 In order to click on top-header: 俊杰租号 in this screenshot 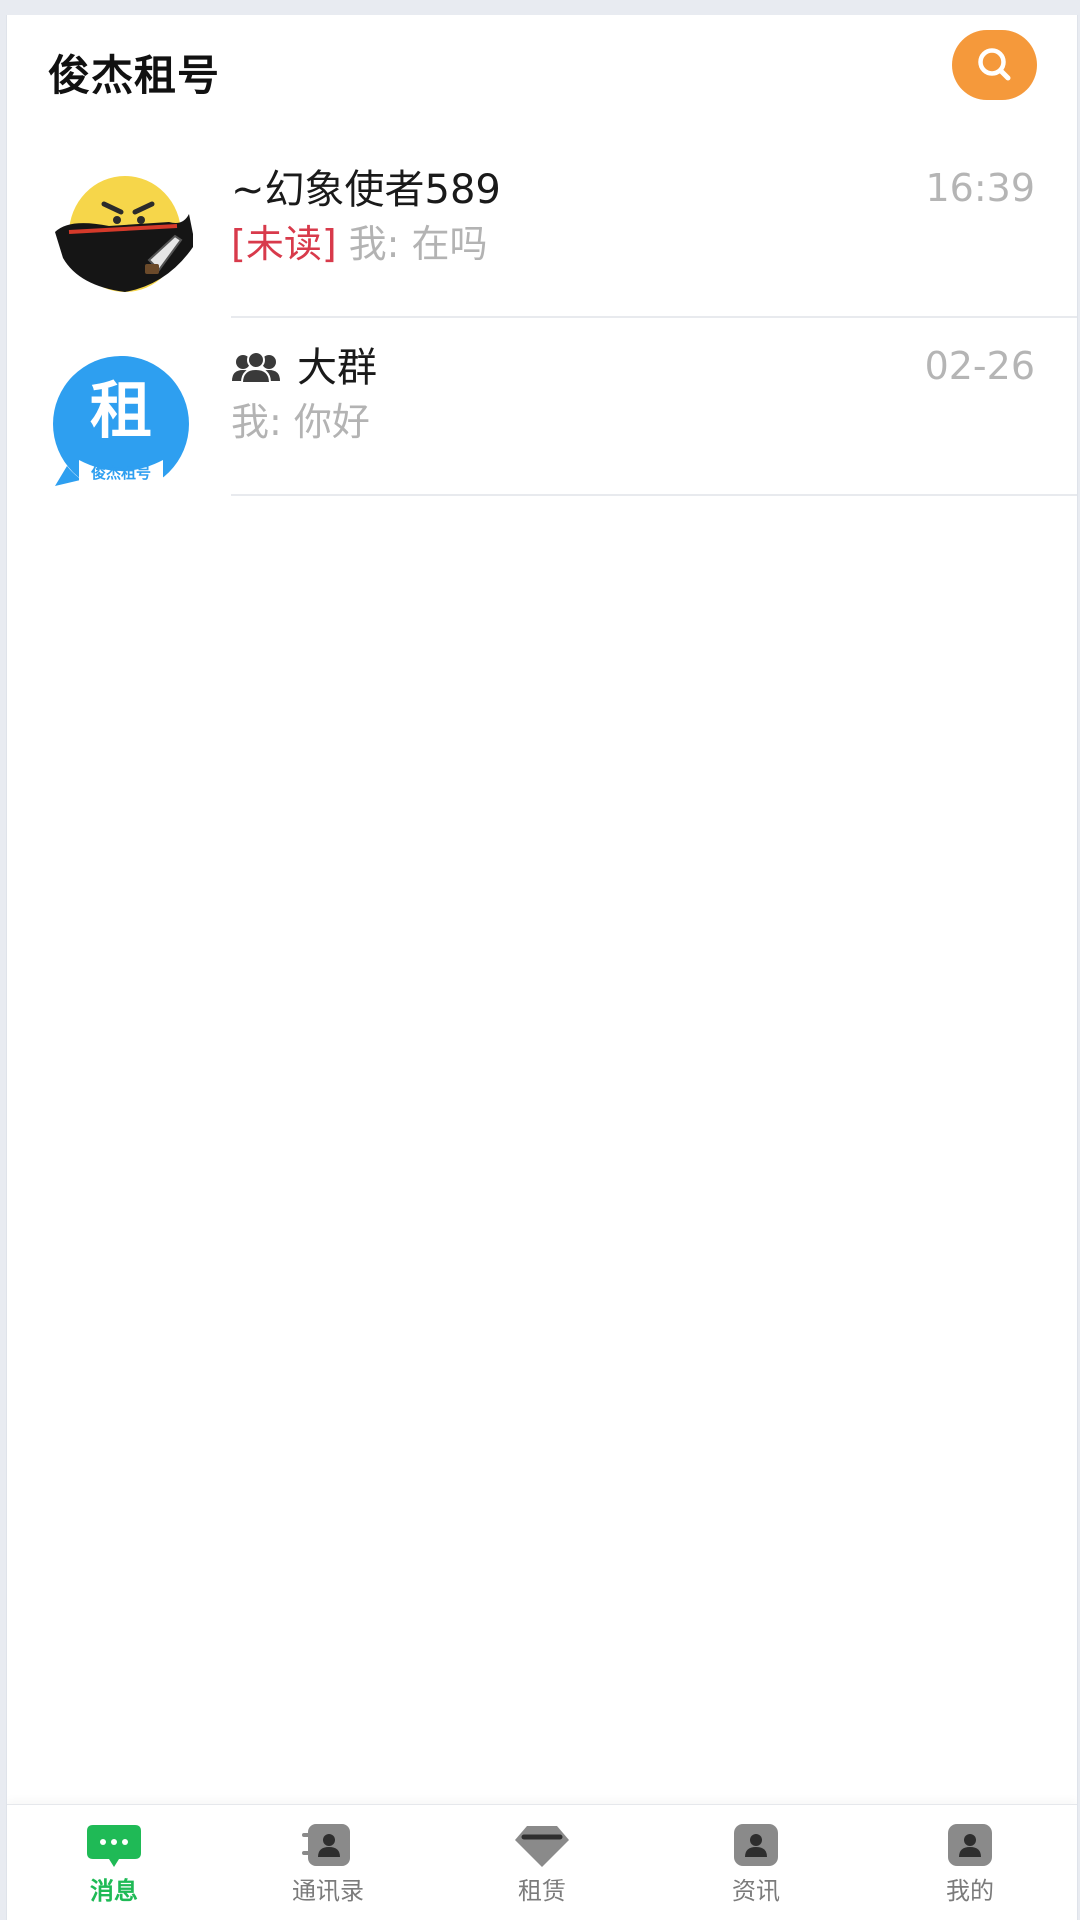, I will do `click(542, 72)`.